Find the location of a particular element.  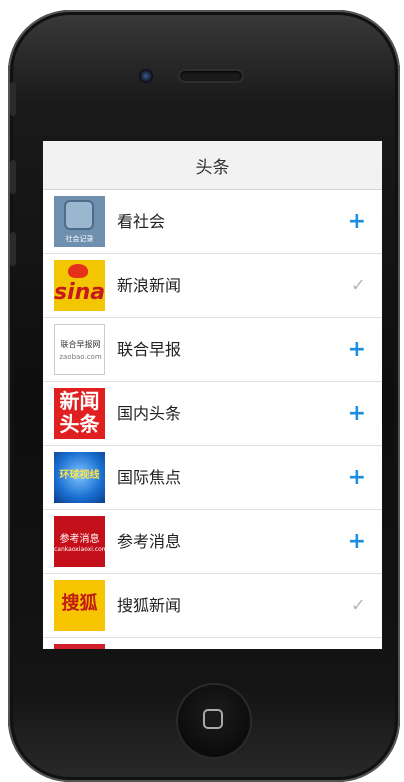

list-item-guoneitoutiao: 新闻 头条 国内头条 + is located at coordinates (212, 414).